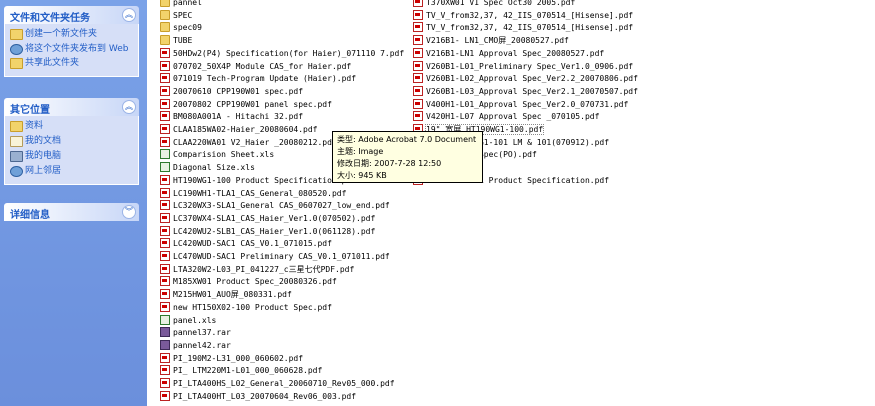 The width and height of the screenshot is (875, 406). What do you see at coordinates (43, 141) in the screenshot?
I see `place-my-documents-label: 我的文档` at bounding box center [43, 141].